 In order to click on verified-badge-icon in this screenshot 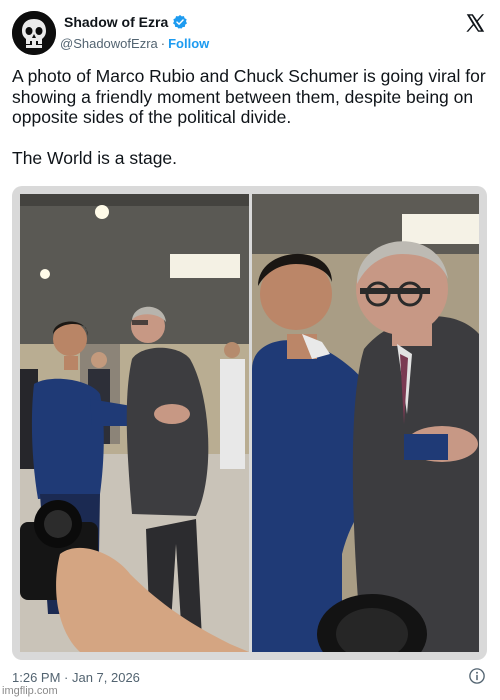, I will do `click(180, 22)`.